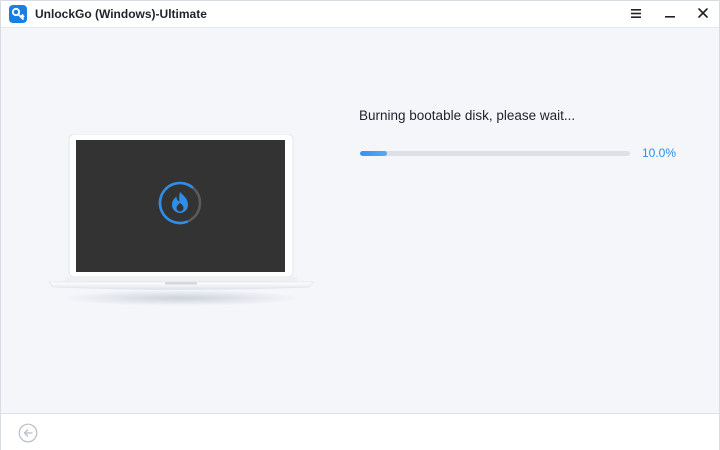  What do you see at coordinates (360, 14) in the screenshot?
I see `title-bar: UnlockGo (Windows)-Ultimate` at bounding box center [360, 14].